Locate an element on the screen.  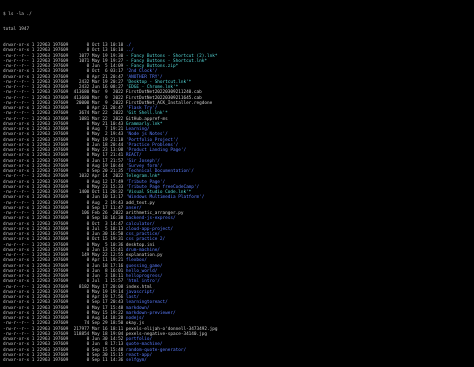
listing-row-name: 'Node js Notes'/ is located at coordinates (146, 135).